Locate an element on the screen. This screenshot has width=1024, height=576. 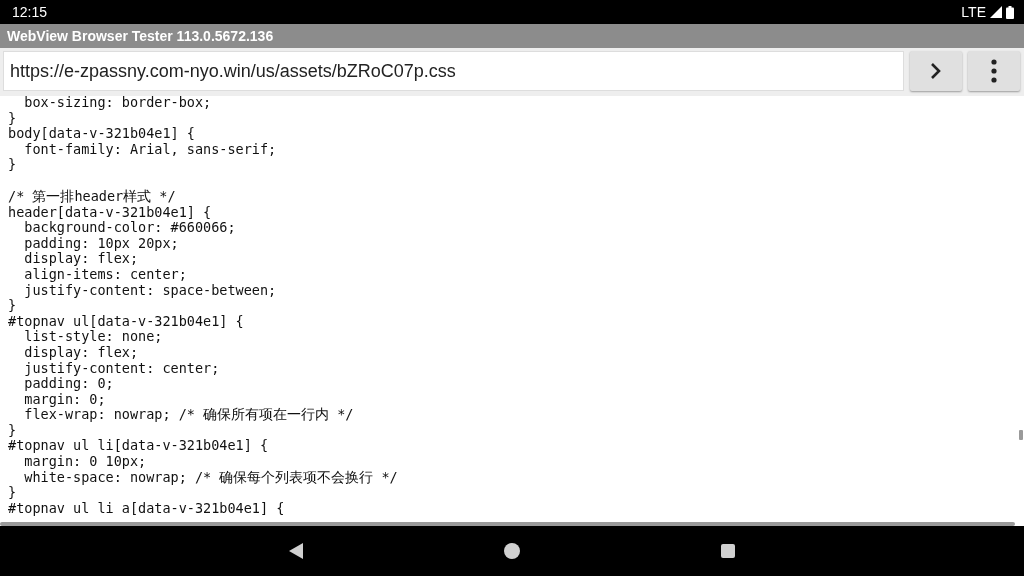
code-line: flex-wrap: nowrap; /* 确保所有项在一行内 */ is located at coordinates (188, 415).